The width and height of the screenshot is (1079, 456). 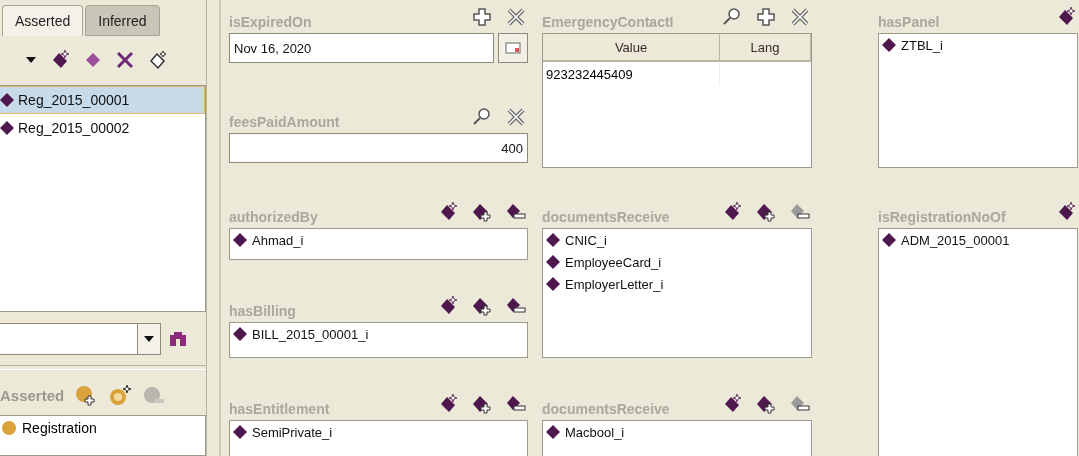 What do you see at coordinates (122, 21) in the screenshot?
I see `tab: Inferred` at bounding box center [122, 21].